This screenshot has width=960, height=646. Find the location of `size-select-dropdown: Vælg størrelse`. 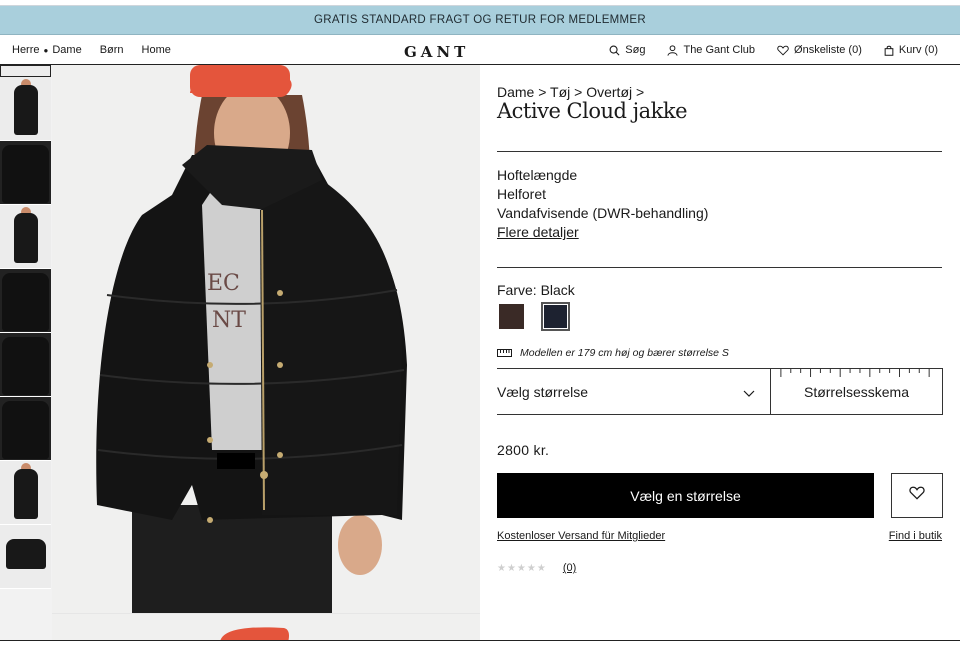

size-select-dropdown: Vælg størrelse is located at coordinates (634, 391).